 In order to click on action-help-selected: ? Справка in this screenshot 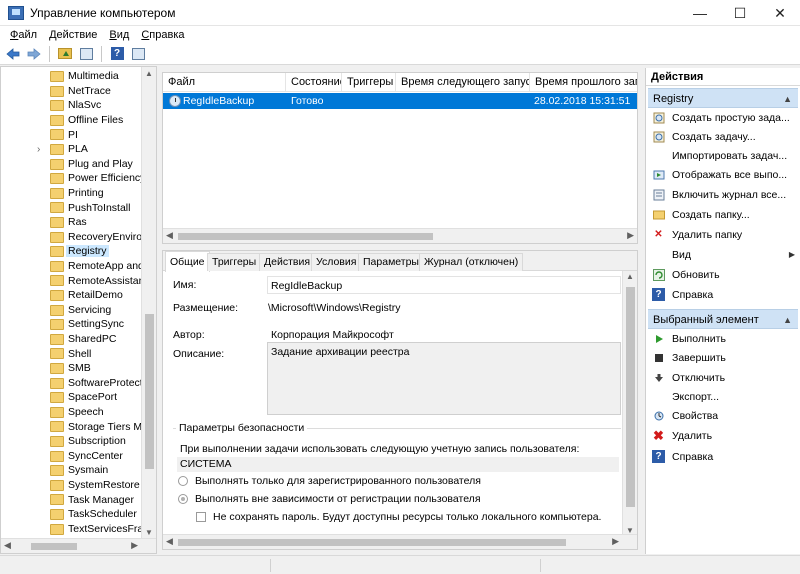, I will do `click(723, 456)`.